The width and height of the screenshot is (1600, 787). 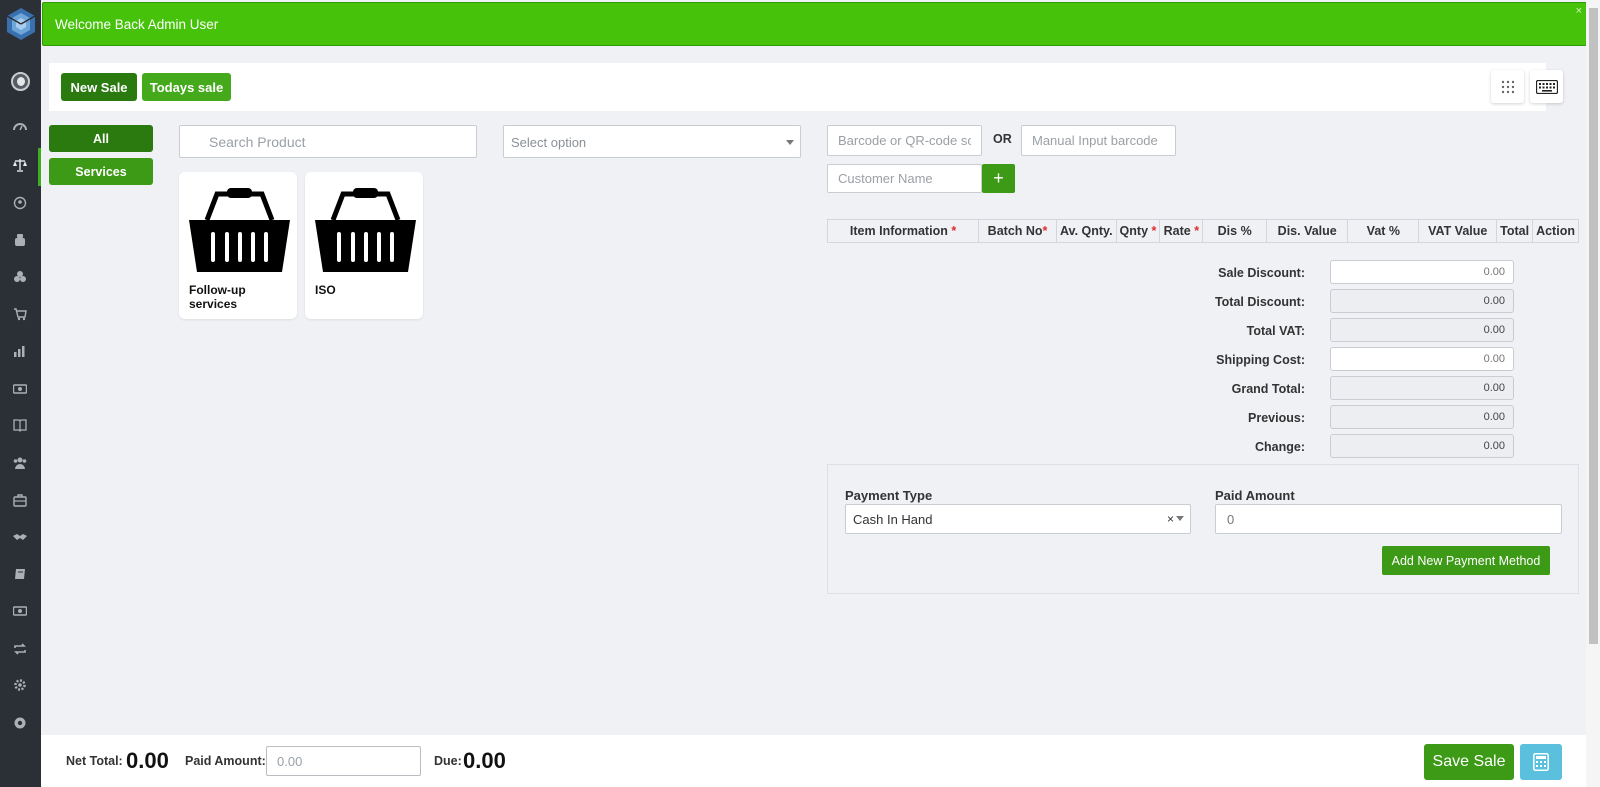 I want to click on grand-total-label: Grand Total:, so click(x=1268, y=389).